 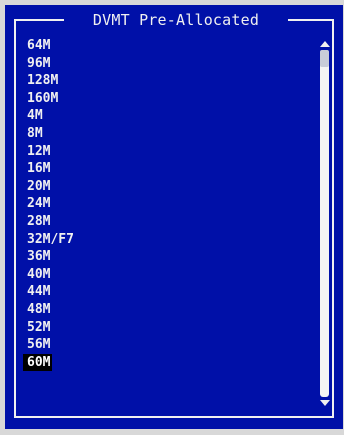 I want to click on option-label: 52M, so click(x=39, y=327).